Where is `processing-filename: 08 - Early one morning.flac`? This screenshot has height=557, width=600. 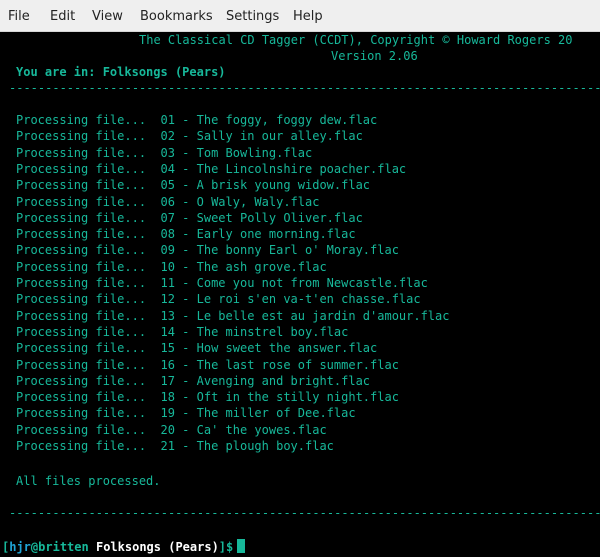 processing-filename: 08 - Early one morning.flac is located at coordinates (258, 234).